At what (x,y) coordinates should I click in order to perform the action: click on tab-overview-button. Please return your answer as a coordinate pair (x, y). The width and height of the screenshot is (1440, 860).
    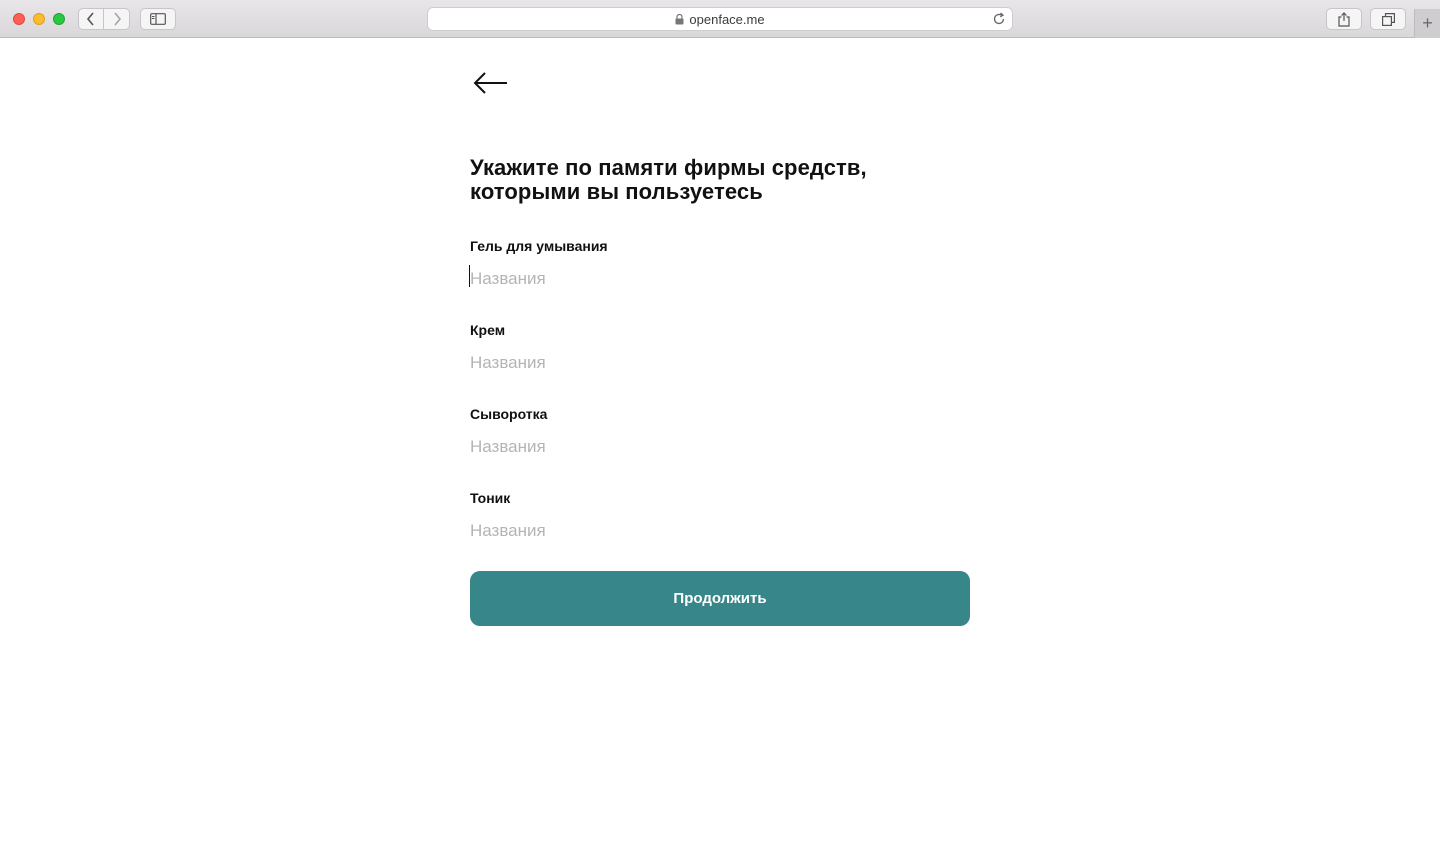
    Looking at the image, I should click on (1388, 19).